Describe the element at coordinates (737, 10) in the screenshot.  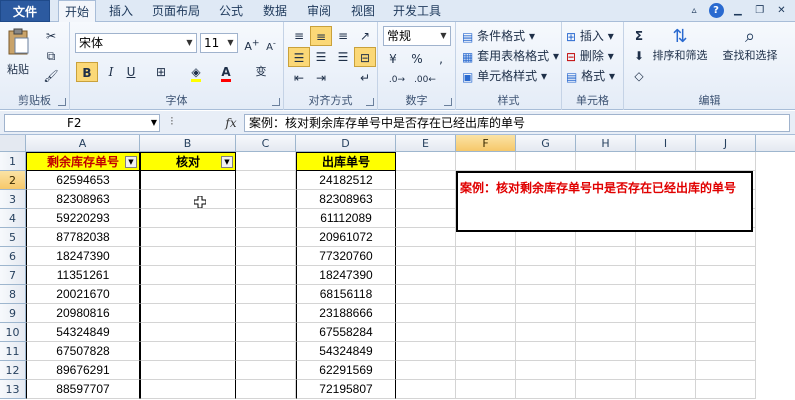
I see `minimize-icon: ▁` at that location.